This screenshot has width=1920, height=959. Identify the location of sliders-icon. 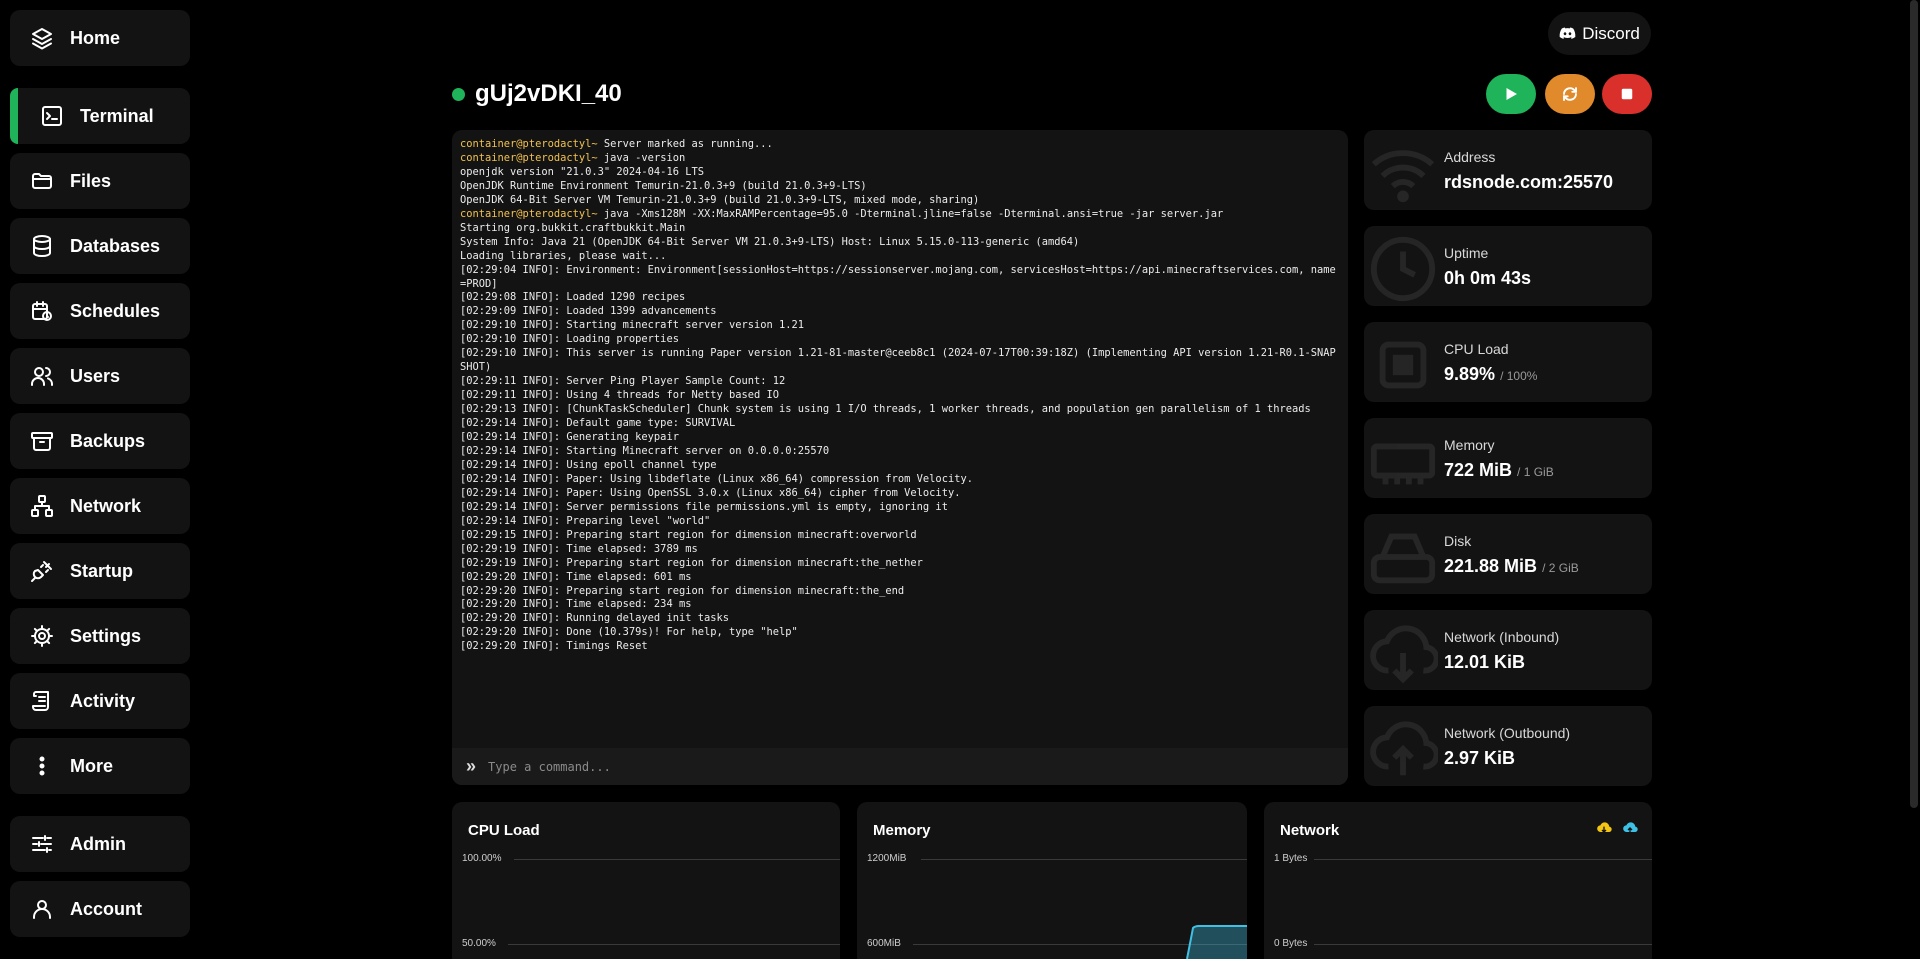
(42, 844).